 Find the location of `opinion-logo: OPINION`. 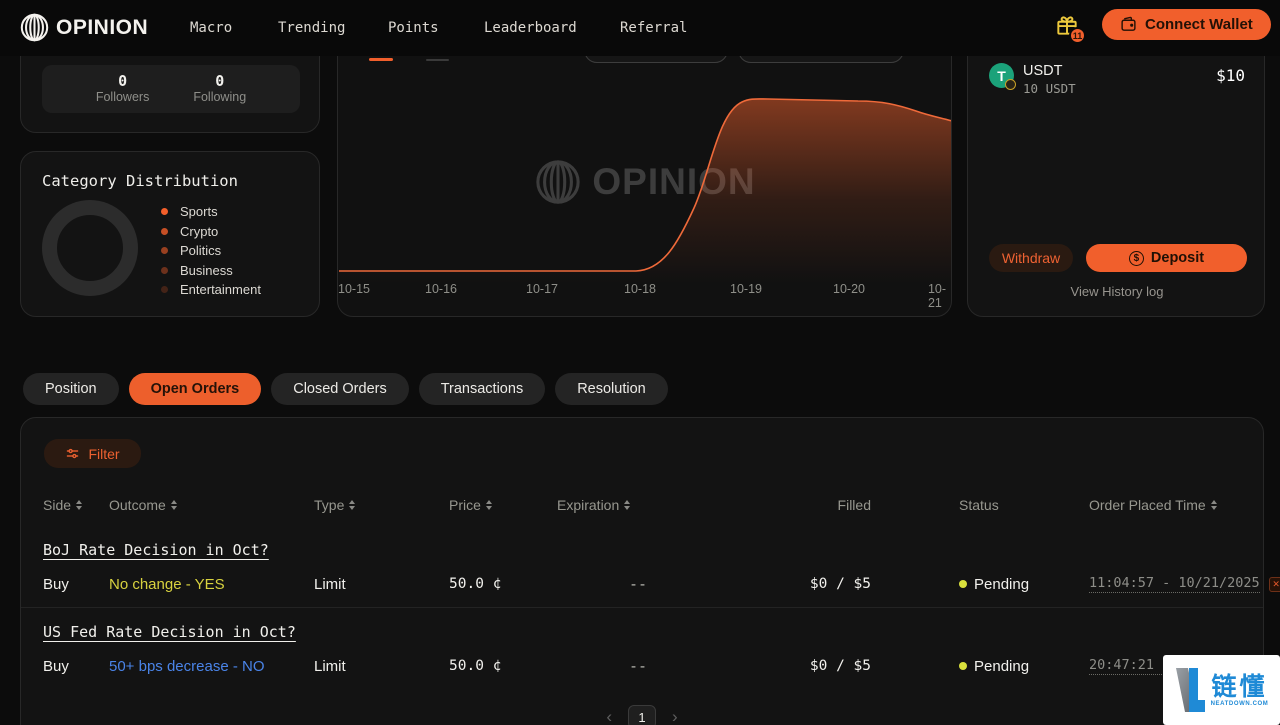

opinion-logo: OPINION is located at coordinates (84, 27).